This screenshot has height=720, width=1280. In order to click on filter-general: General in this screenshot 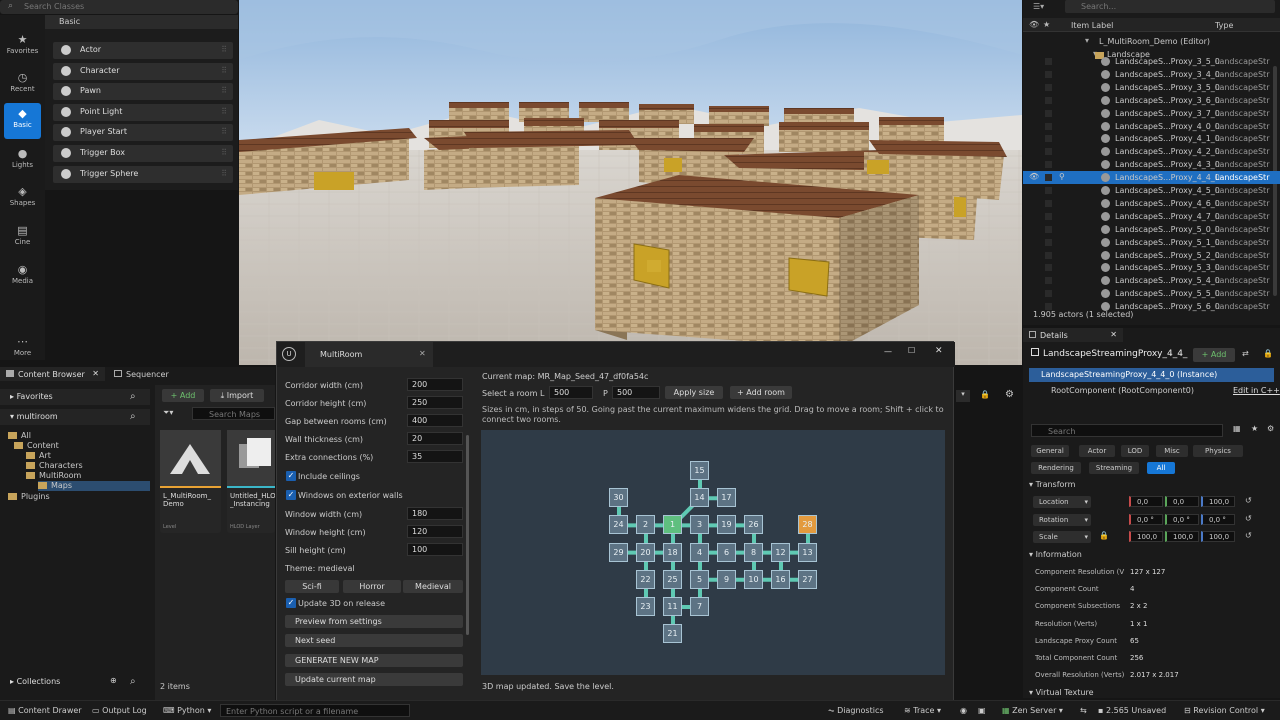, I will do `click(1050, 451)`.